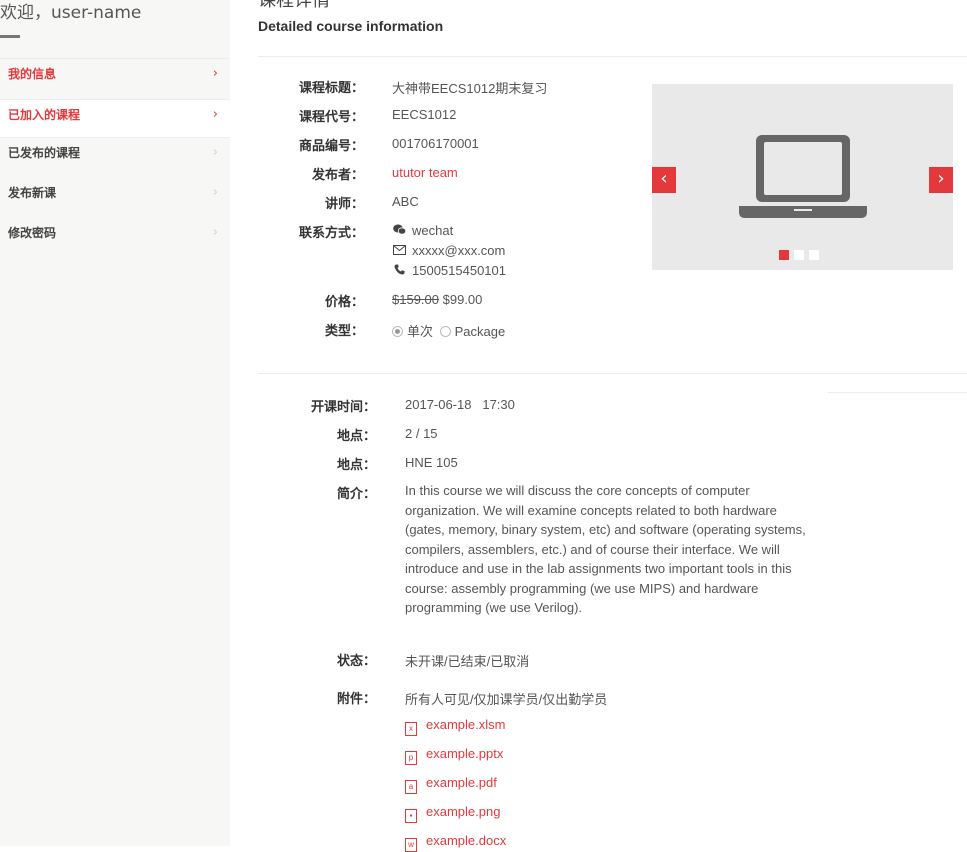 Image resolution: width=967 pixels, height=852 pixels. I want to click on page-subtitle: Detailed course information, so click(351, 26).